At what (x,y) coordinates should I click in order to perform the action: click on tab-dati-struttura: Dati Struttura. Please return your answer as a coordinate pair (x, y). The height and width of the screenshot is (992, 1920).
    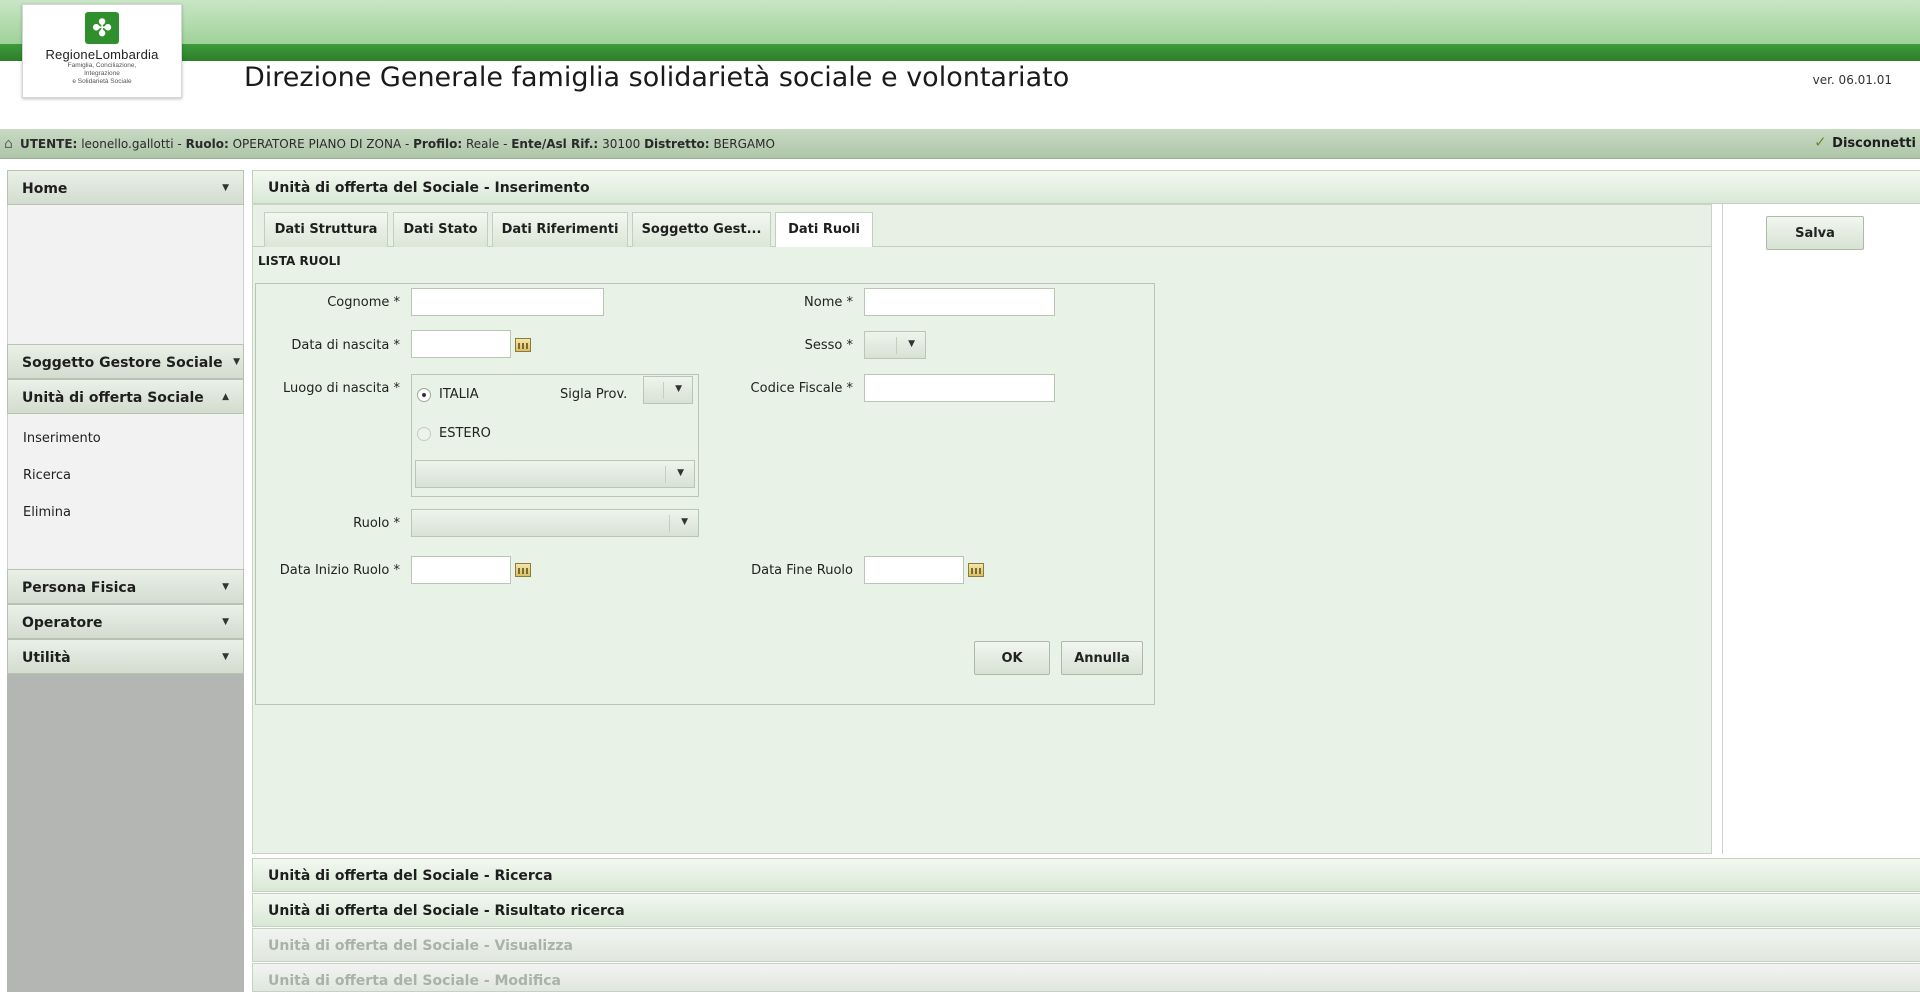
    Looking at the image, I should click on (326, 229).